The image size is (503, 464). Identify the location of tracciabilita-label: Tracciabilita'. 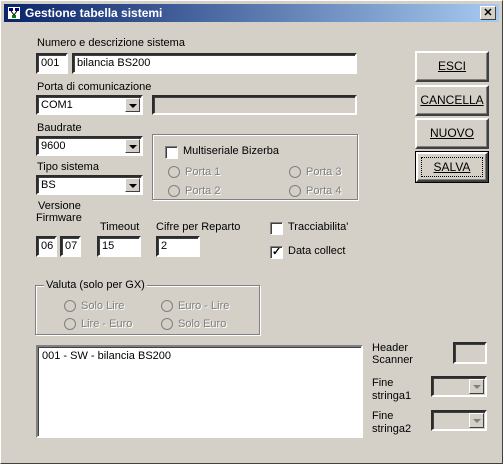
(318, 227).